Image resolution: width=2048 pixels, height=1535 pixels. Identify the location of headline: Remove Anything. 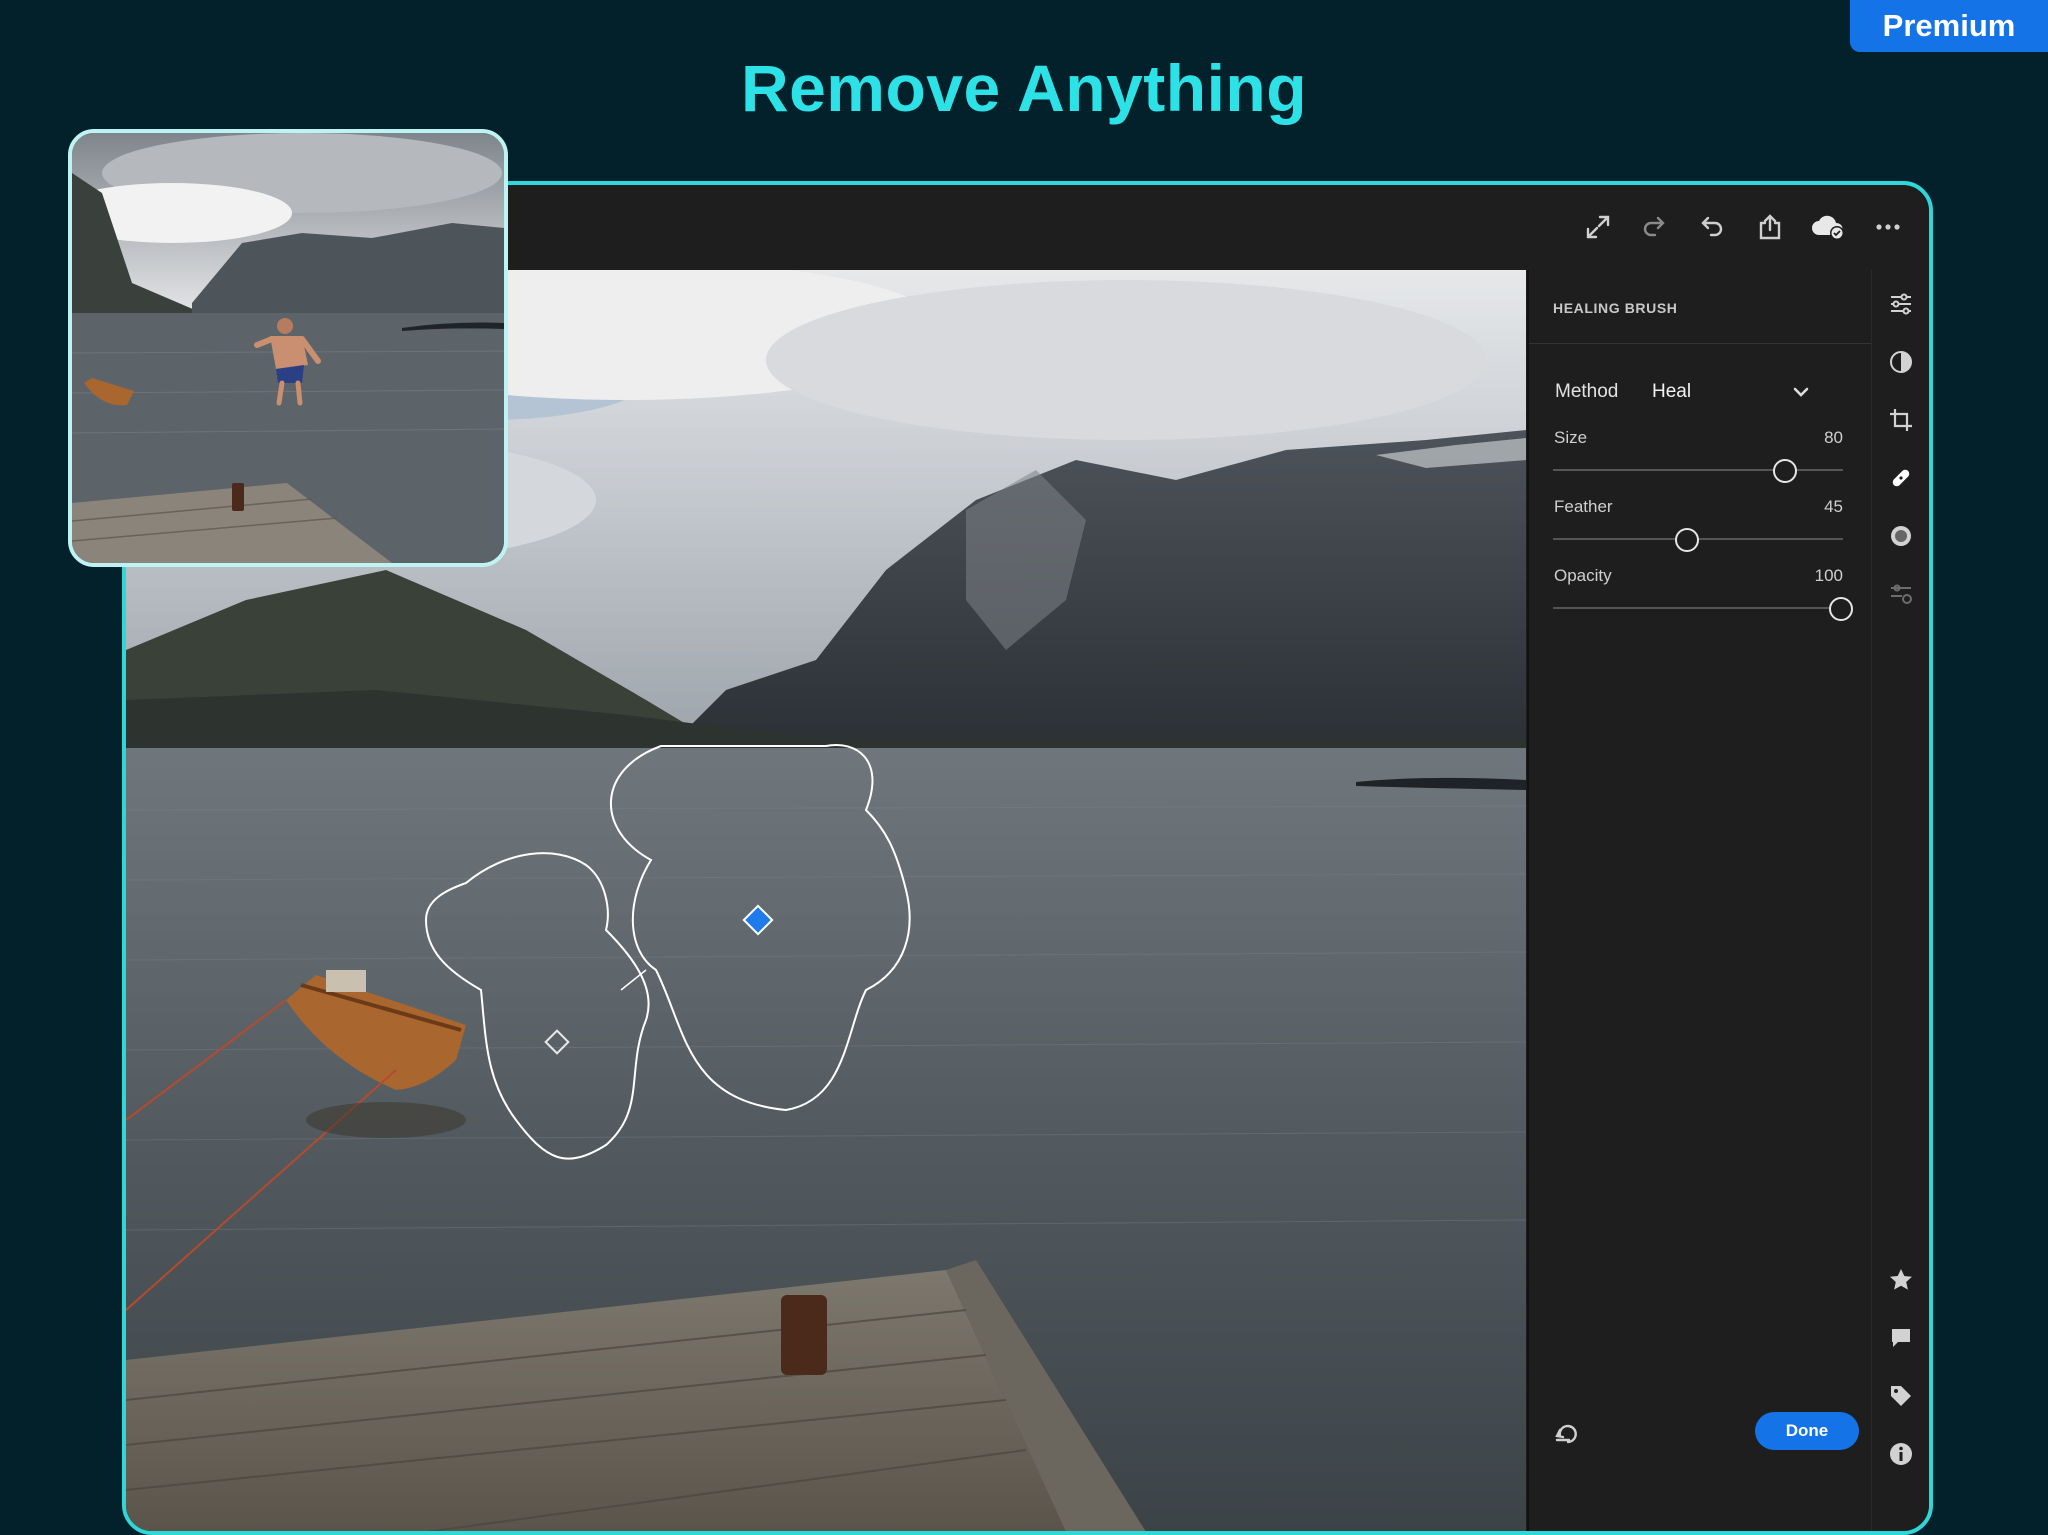
(1024, 88).